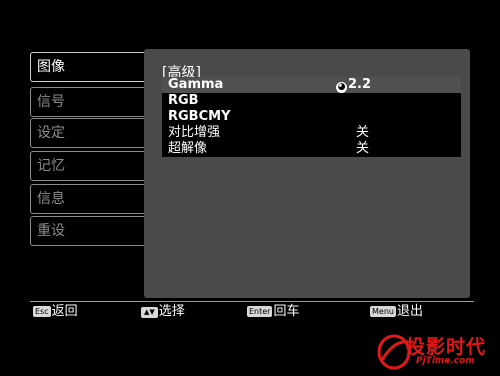 This screenshot has width=500, height=376. What do you see at coordinates (91, 133) in the screenshot?
I see `sidebar-item-settings: 设定` at bounding box center [91, 133].